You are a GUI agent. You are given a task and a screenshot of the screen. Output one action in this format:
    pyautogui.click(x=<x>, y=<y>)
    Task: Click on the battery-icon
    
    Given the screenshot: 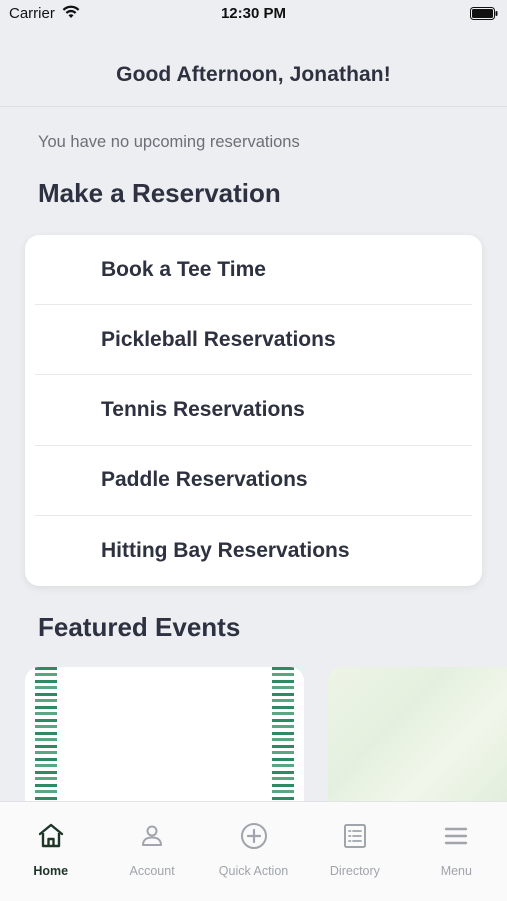 What is the action you would take?
    pyautogui.click(x=484, y=15)
    